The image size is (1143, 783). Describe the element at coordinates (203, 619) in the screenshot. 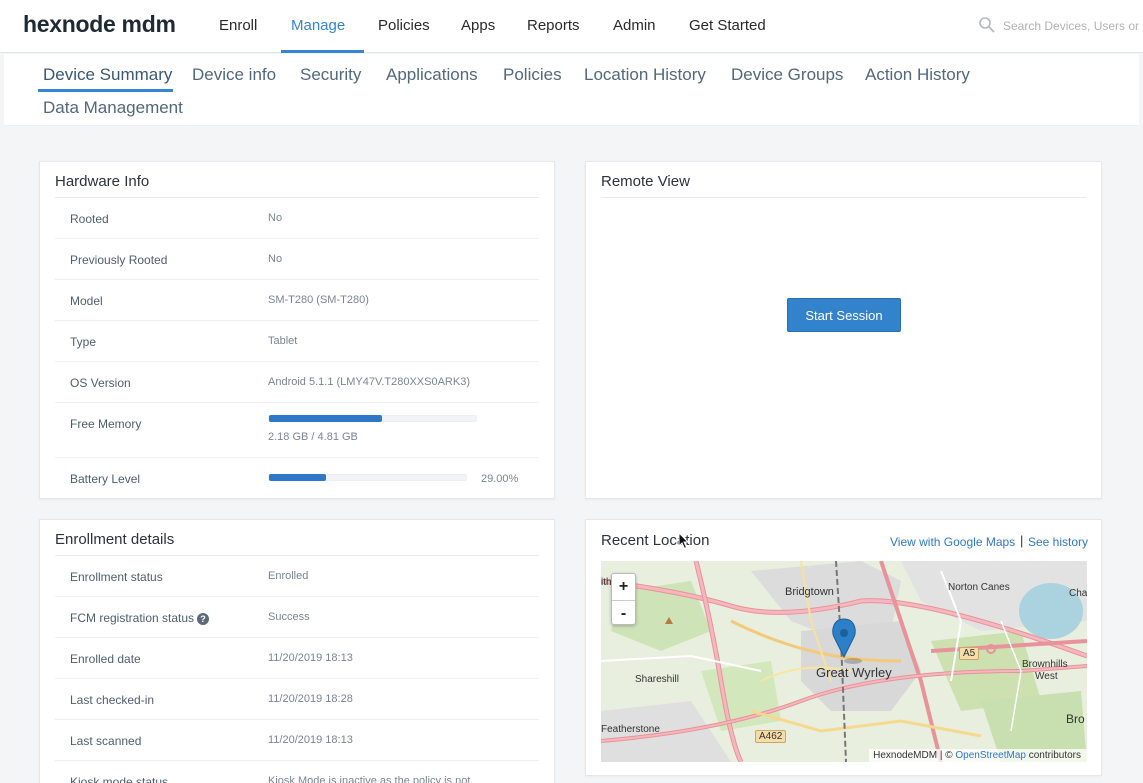

I see `help-icon: ?` at that location.